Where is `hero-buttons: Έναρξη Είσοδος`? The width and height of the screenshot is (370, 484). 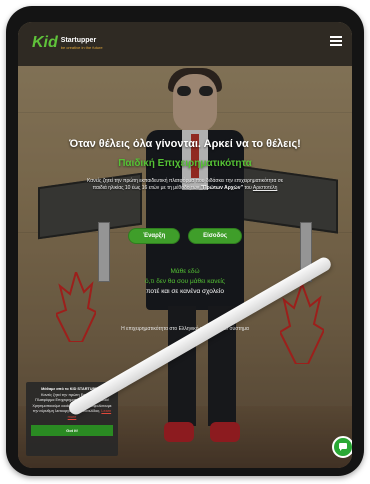
hero-buttons: Έναρξη Είσοδος is located at coordinates (185, 236).